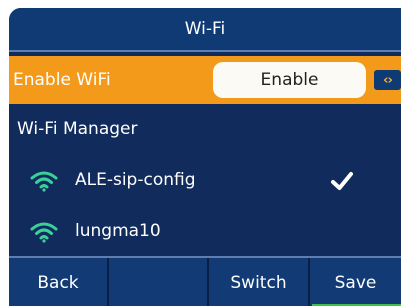 This screenshot has height=306, width=401. I want to click on save-softkey: Save, so click(355, 282).